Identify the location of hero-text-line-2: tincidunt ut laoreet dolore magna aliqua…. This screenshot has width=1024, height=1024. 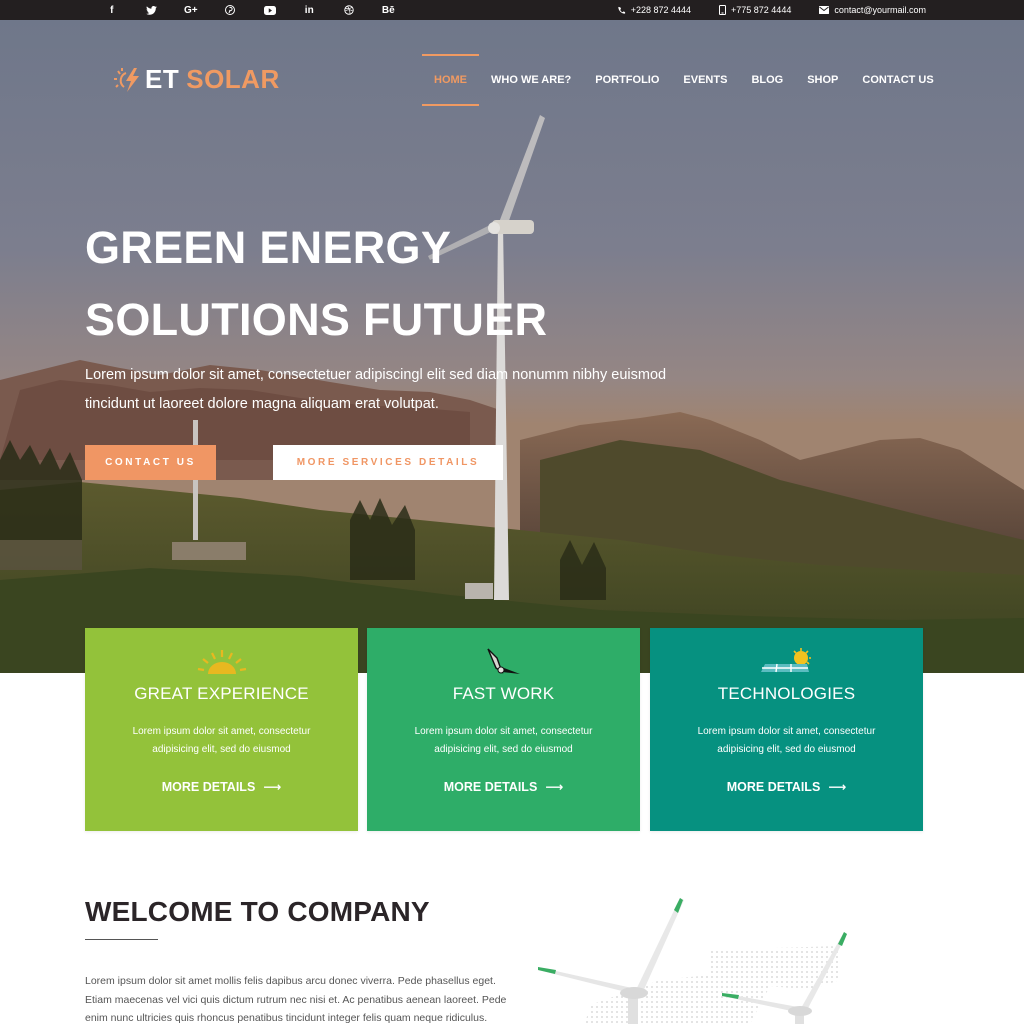
(262, 404).